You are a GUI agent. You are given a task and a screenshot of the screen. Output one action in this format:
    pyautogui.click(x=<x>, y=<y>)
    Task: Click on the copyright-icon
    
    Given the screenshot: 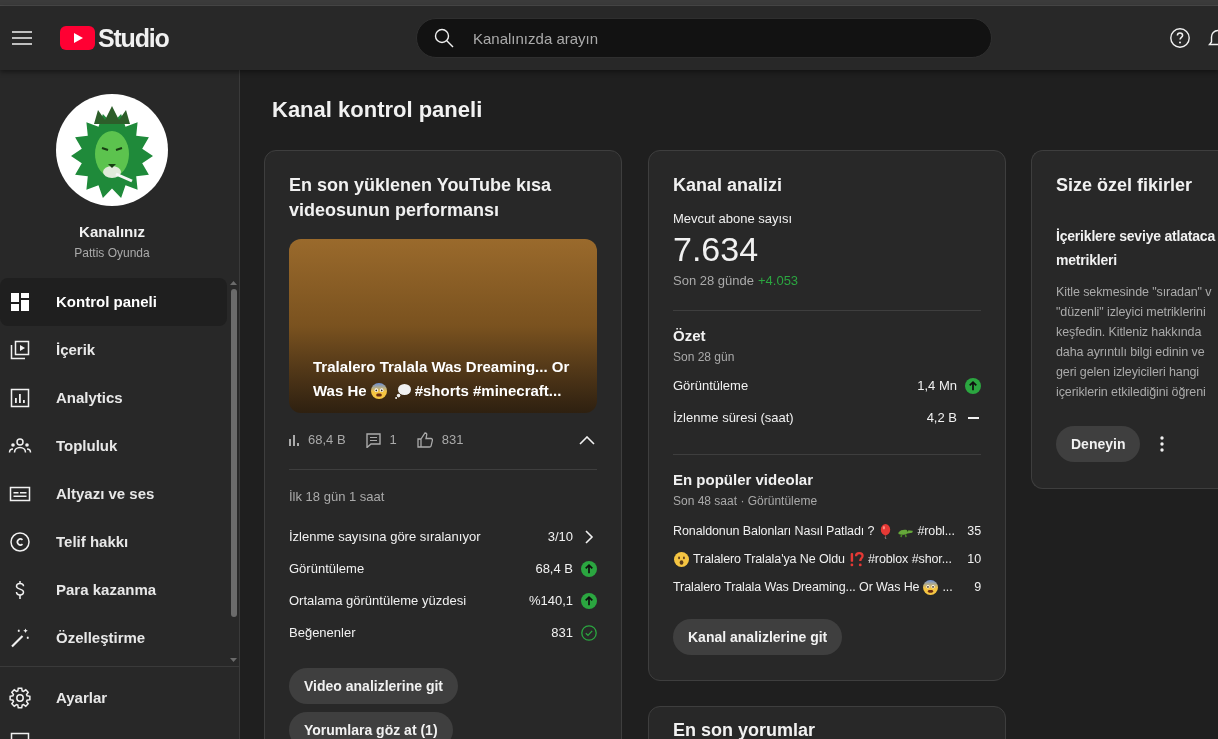 What is the action you would take?
    pyautogui.click(x=20, y=542)
    